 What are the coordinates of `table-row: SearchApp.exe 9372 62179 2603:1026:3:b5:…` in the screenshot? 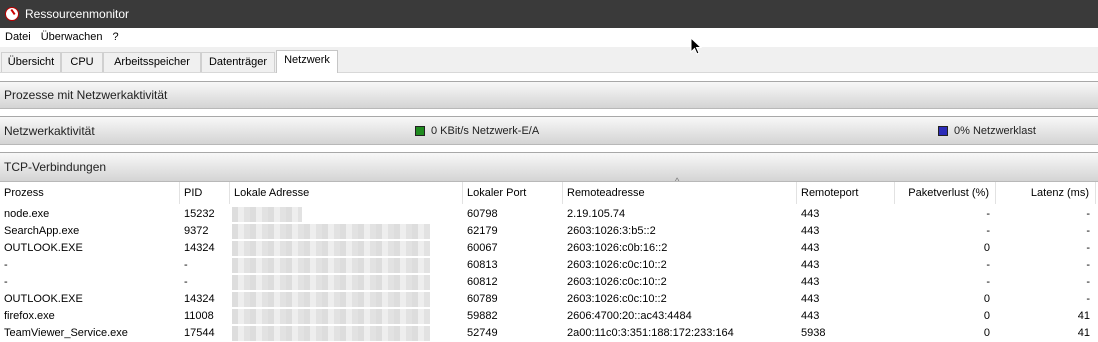 It's located at (549, 231).